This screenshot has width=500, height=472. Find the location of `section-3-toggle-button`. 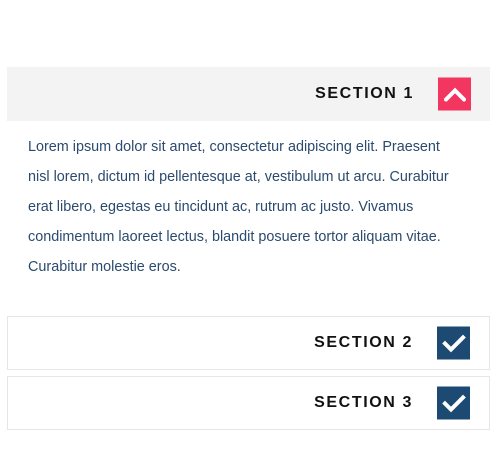

section-3-toggle-button is located at coordinates (453, 403).